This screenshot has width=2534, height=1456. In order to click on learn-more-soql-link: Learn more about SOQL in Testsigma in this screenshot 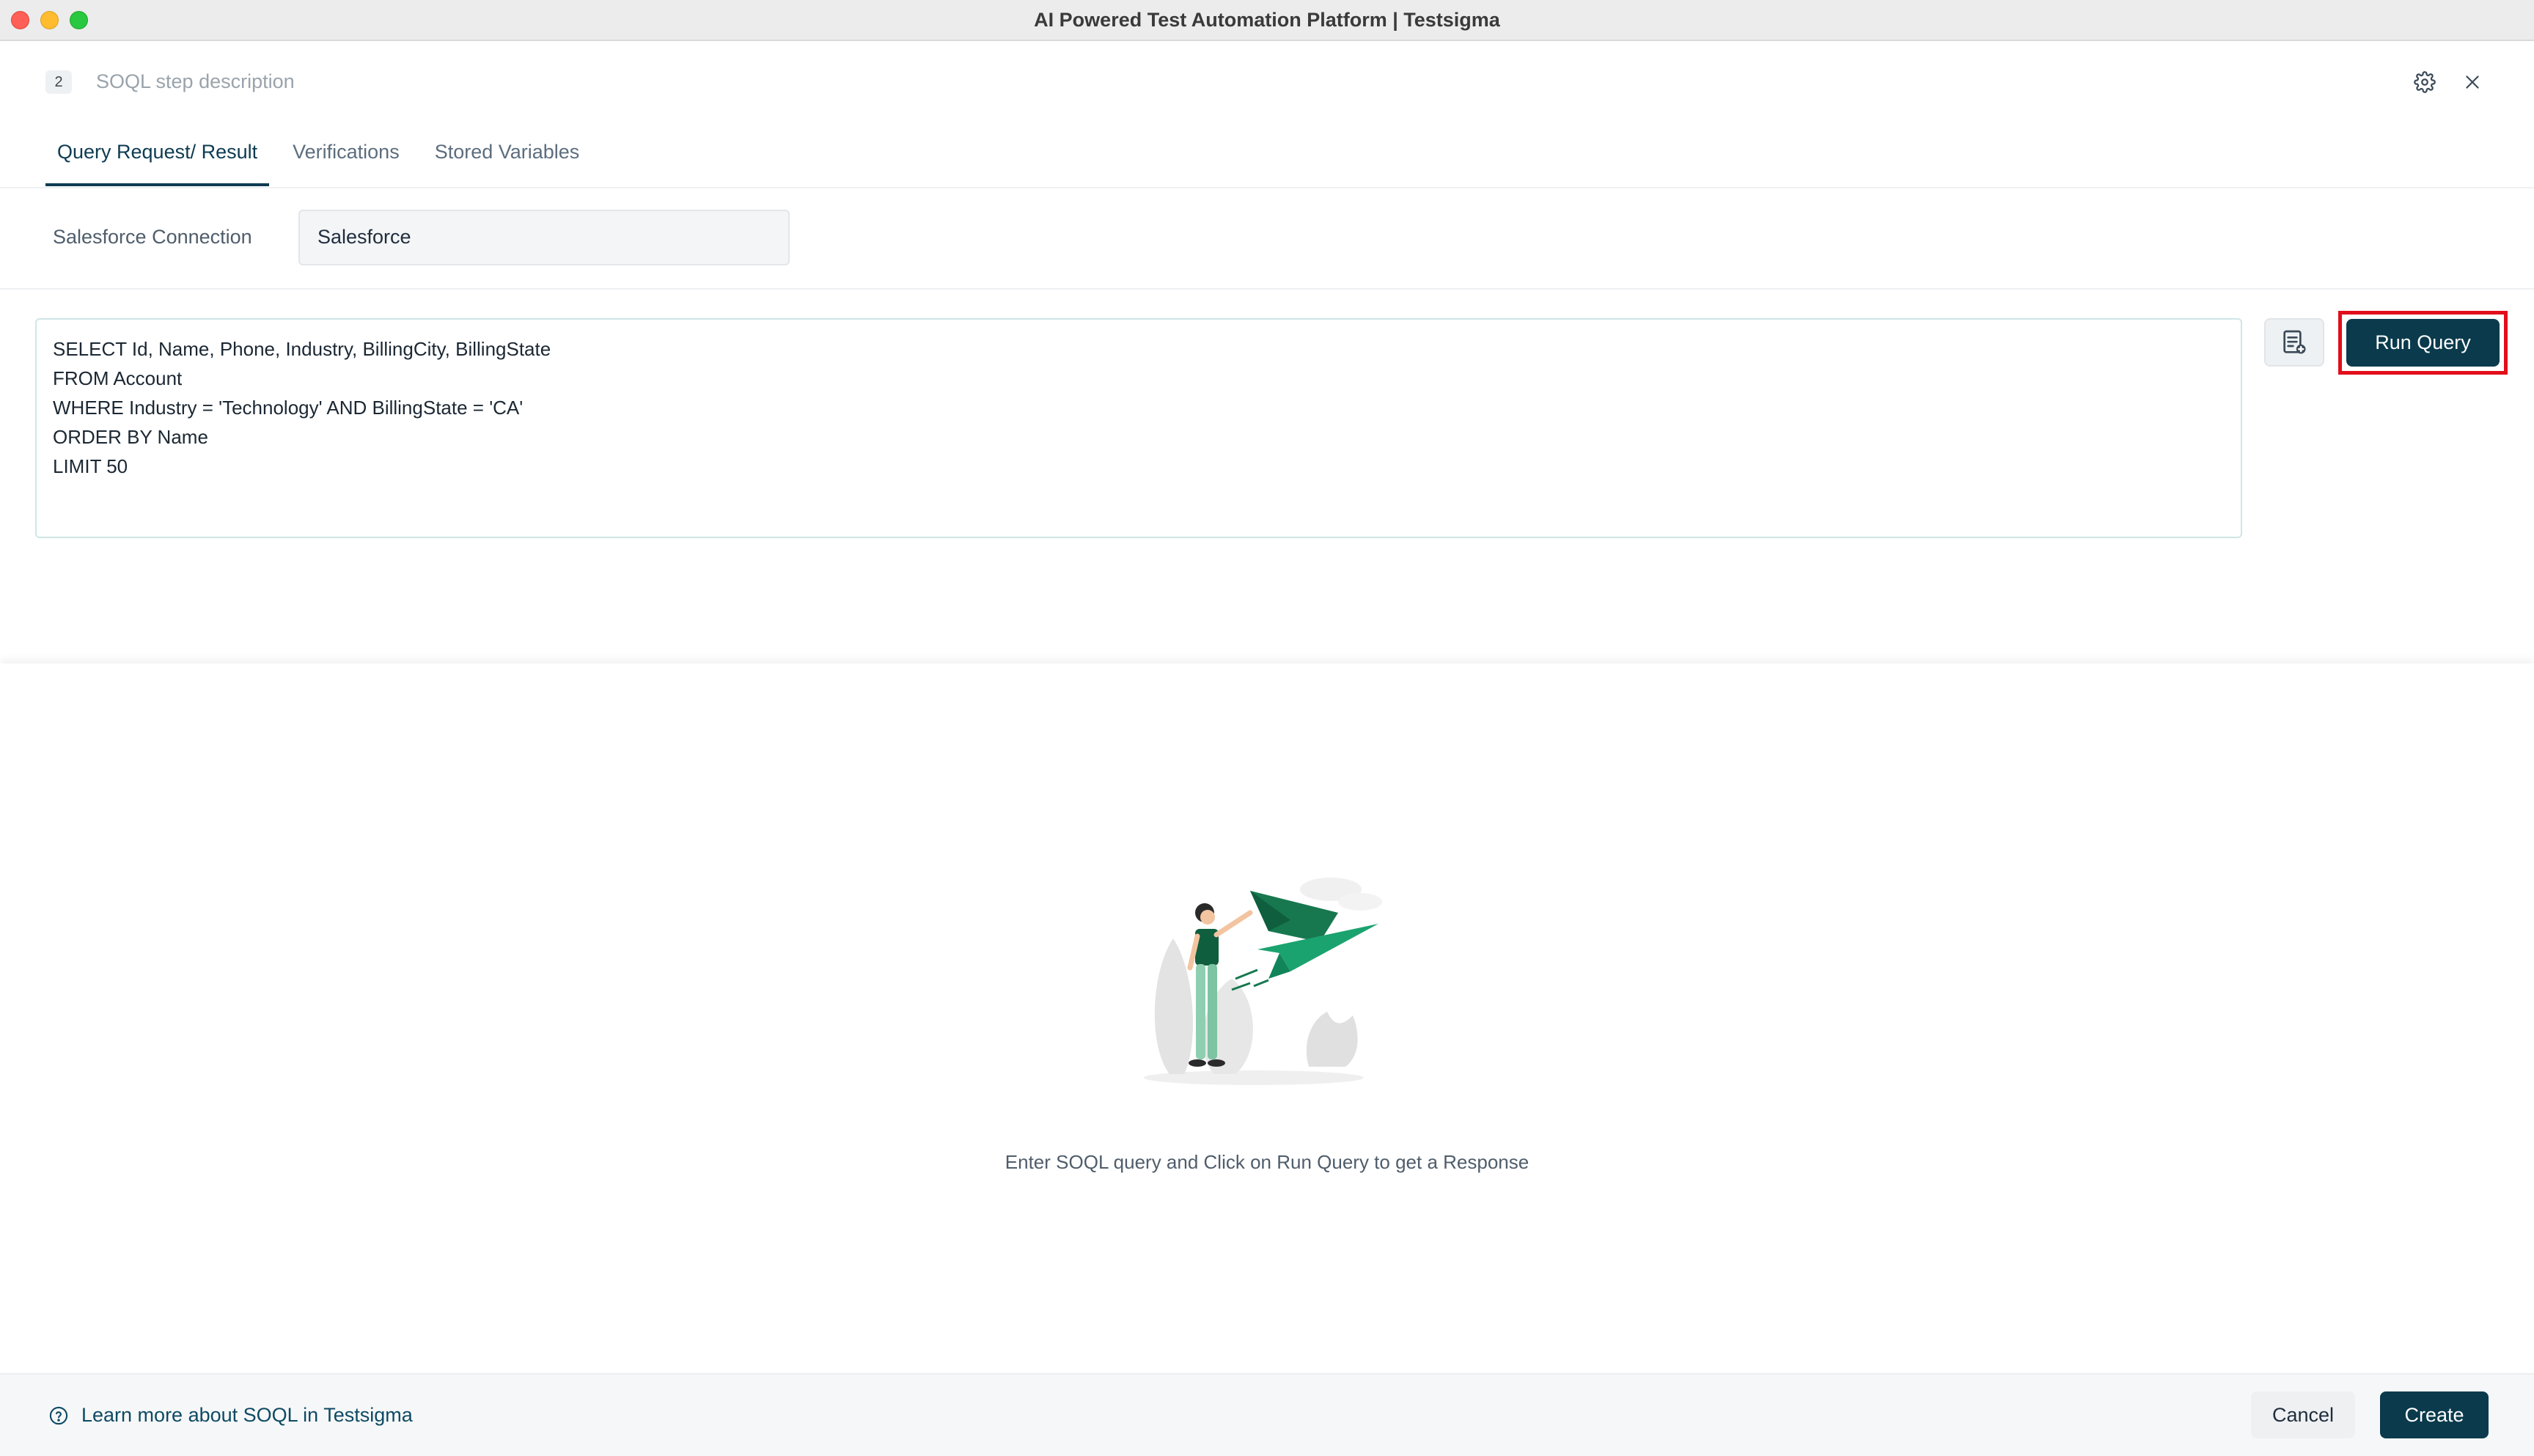, I will do `click(247, 1415)`.